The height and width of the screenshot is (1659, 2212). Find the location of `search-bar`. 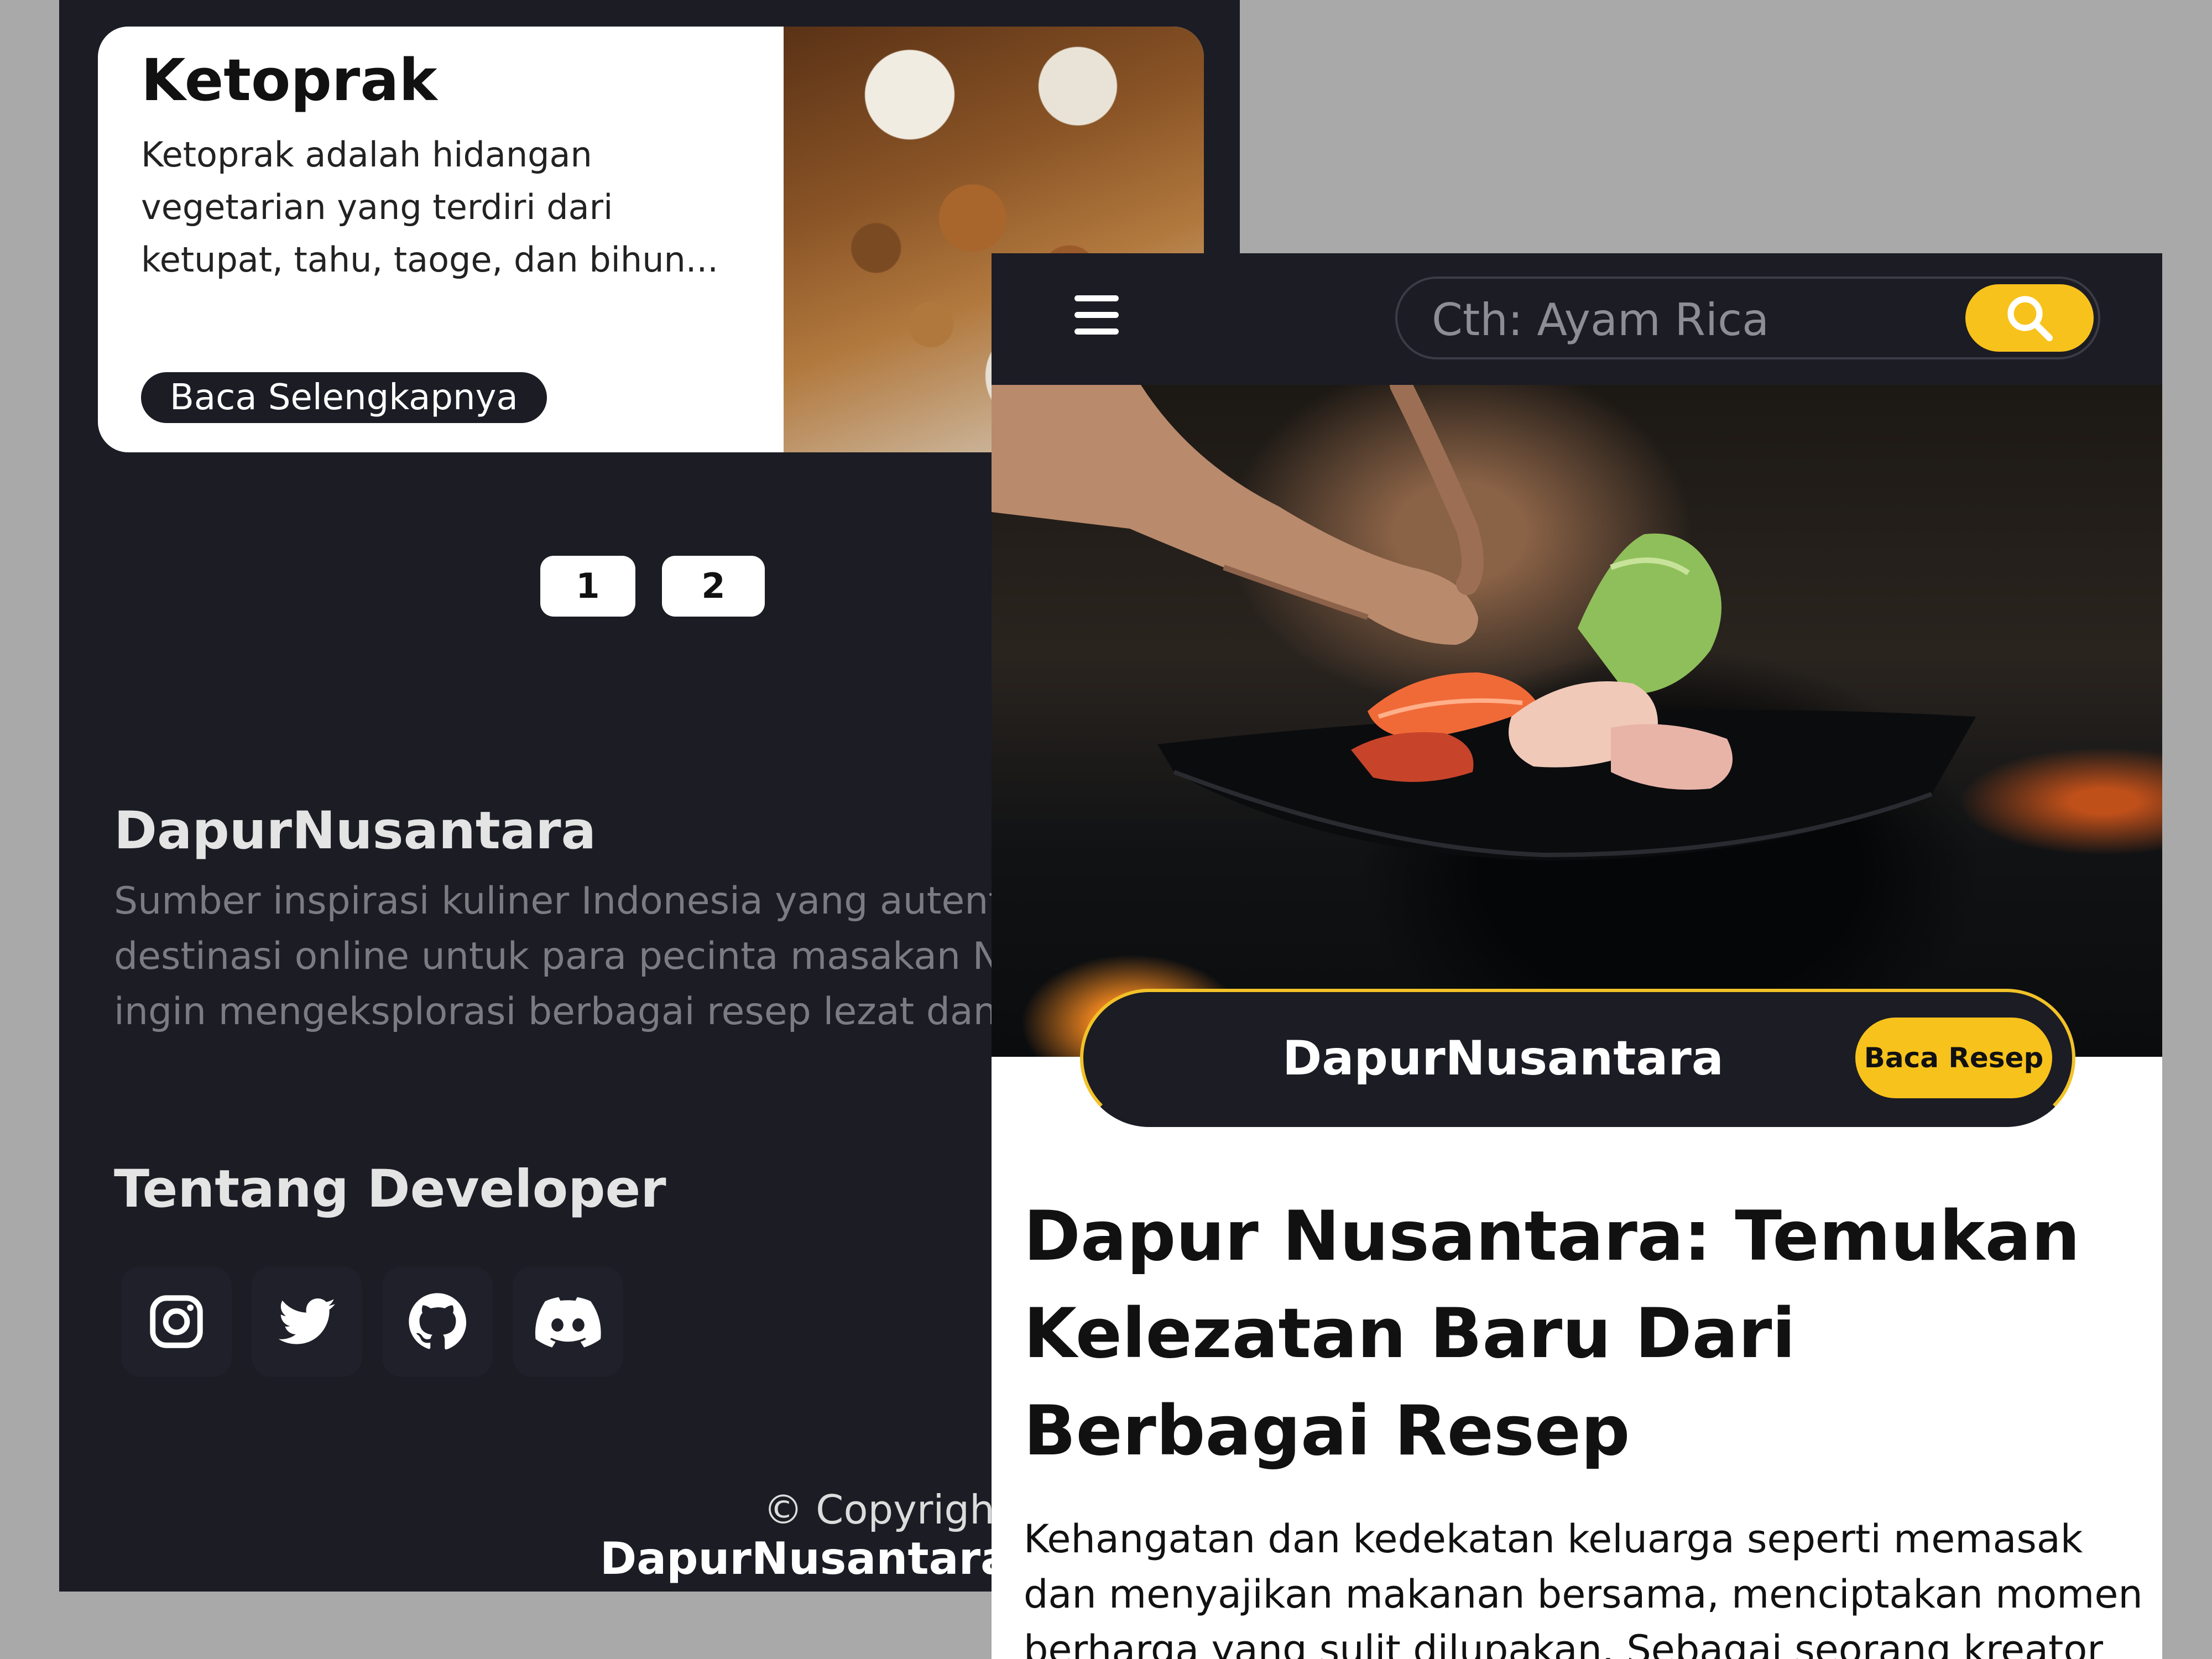

search-bar is located at coordinates (1747, 317).